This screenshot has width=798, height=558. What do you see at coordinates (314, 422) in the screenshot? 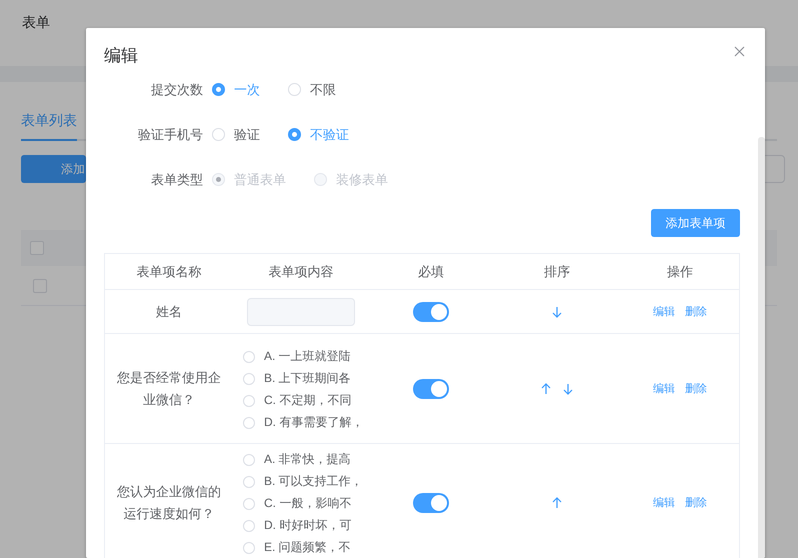
I see `option-label: D. 有事需要了解，` at bounding box center [314, 422].